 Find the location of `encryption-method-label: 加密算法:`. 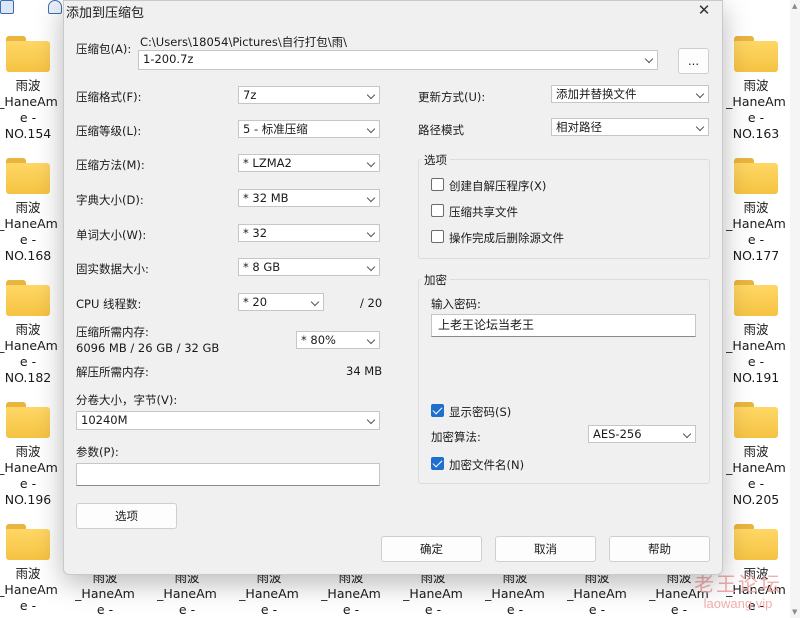

encryption-method-label: 加密算法: is located at coordinates (456, 437).